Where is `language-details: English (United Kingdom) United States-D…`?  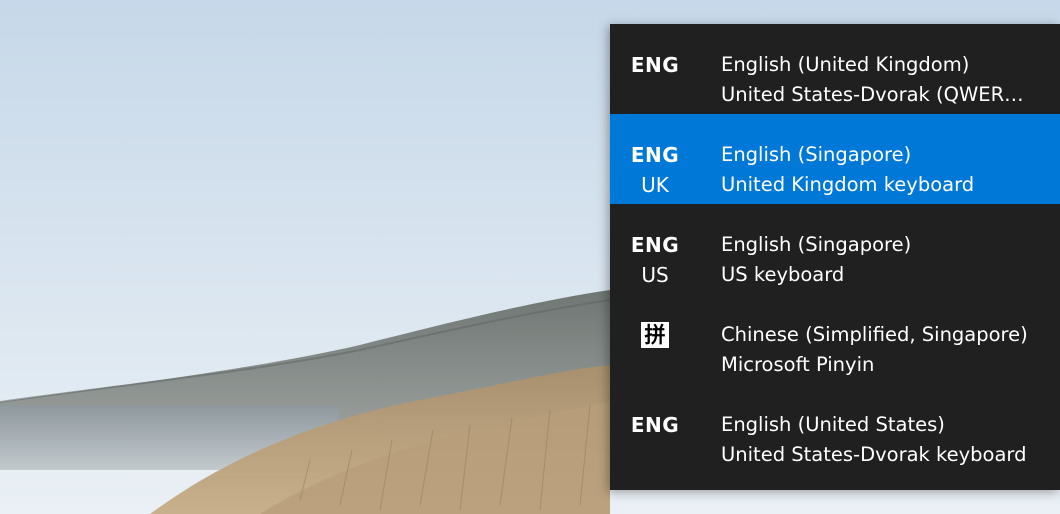
language-details: English (United Kingdom) United States-D… is located at coordinates (881, 80).